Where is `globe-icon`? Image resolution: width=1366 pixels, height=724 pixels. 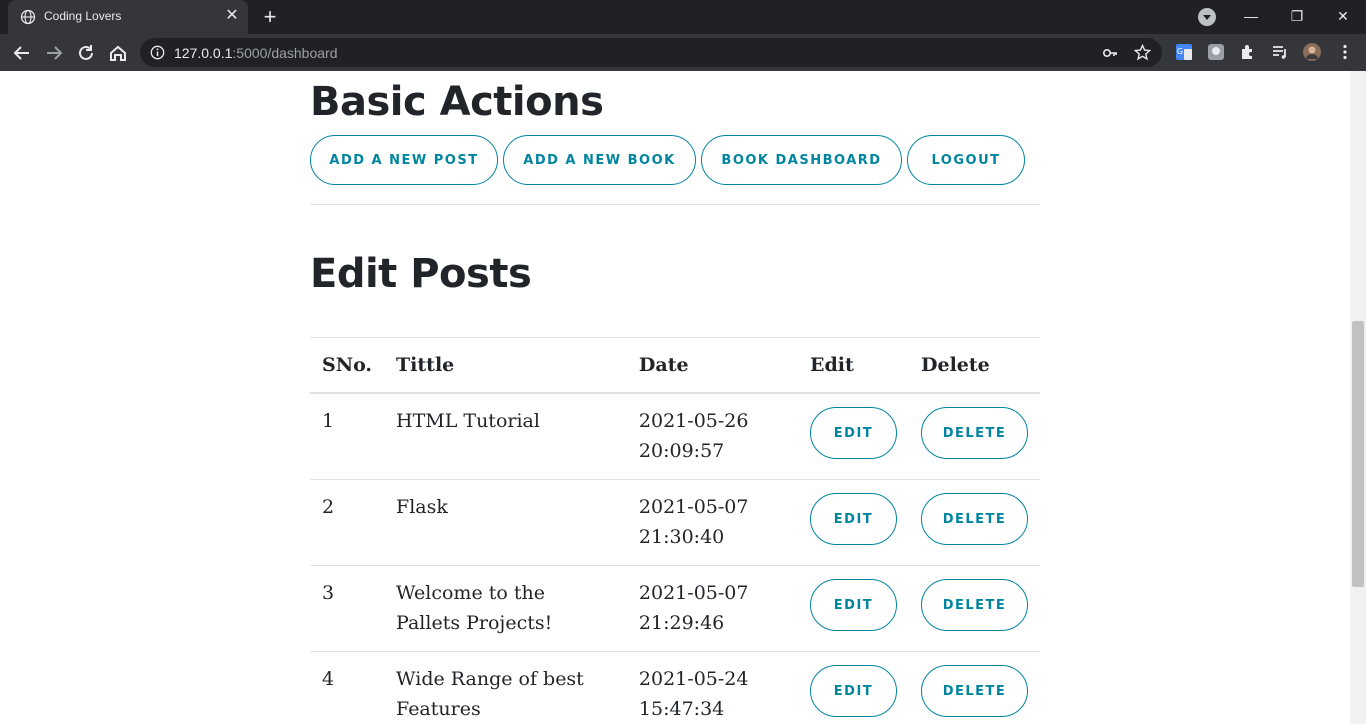
globe-icon is located at coordinates (28, 17).